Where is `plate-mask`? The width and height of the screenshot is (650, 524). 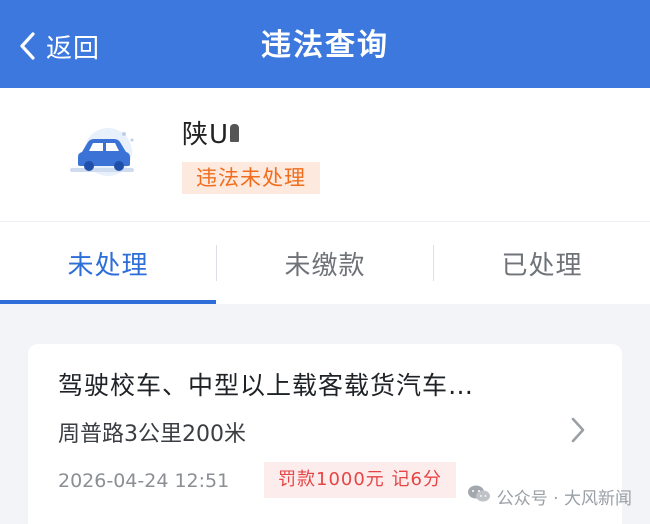
plate-mask is located at coordinates (235, 132).